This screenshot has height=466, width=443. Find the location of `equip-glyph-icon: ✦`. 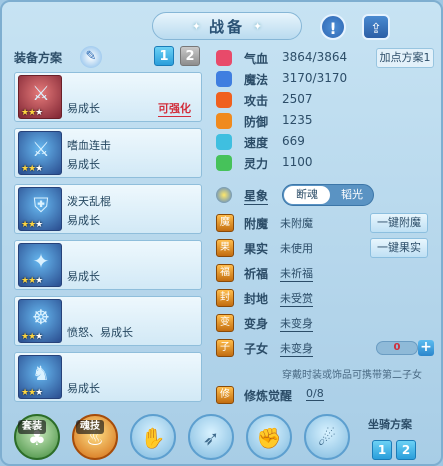

equip-glyph-icon: ✦ is located at coordinates (41, 261).